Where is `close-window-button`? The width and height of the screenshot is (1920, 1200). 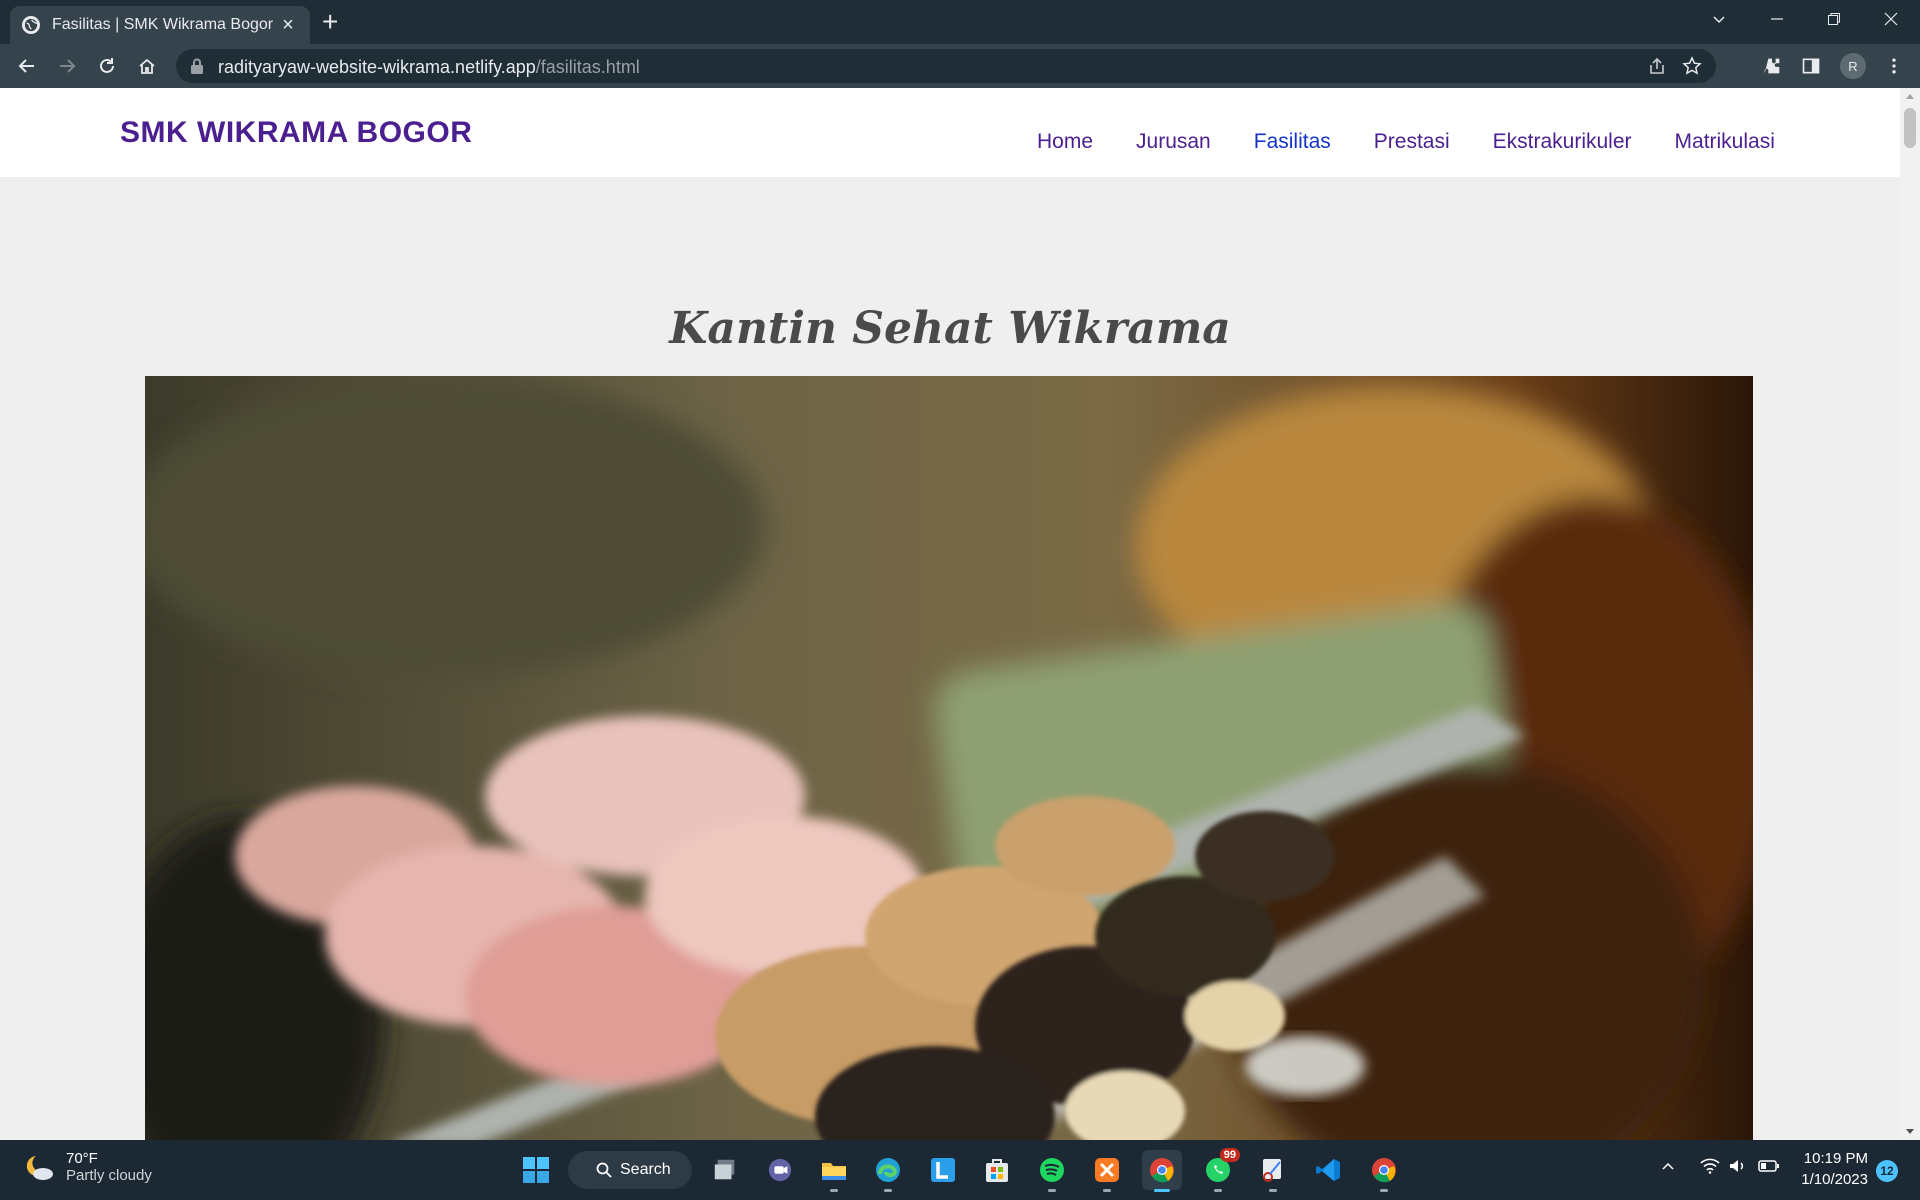
close-window-button is located at coordinates (1891, 19).